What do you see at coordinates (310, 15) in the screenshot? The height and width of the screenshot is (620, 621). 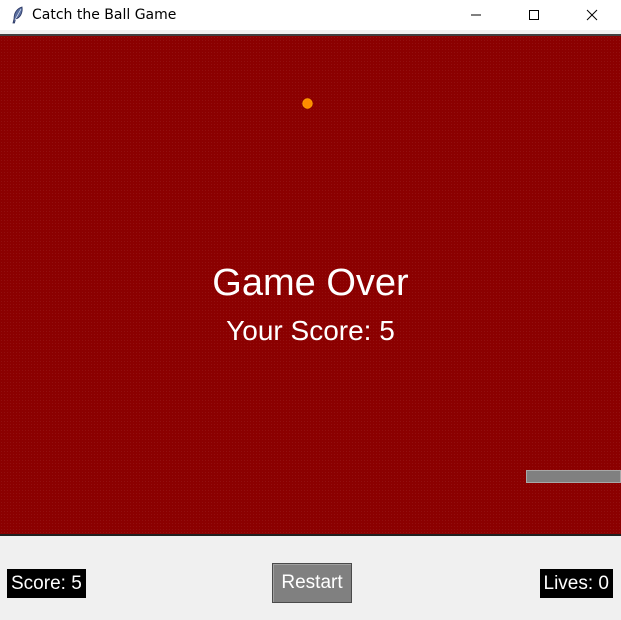 I see `title-bar: Catch the Ball Game` at bounding box center [310, 15].